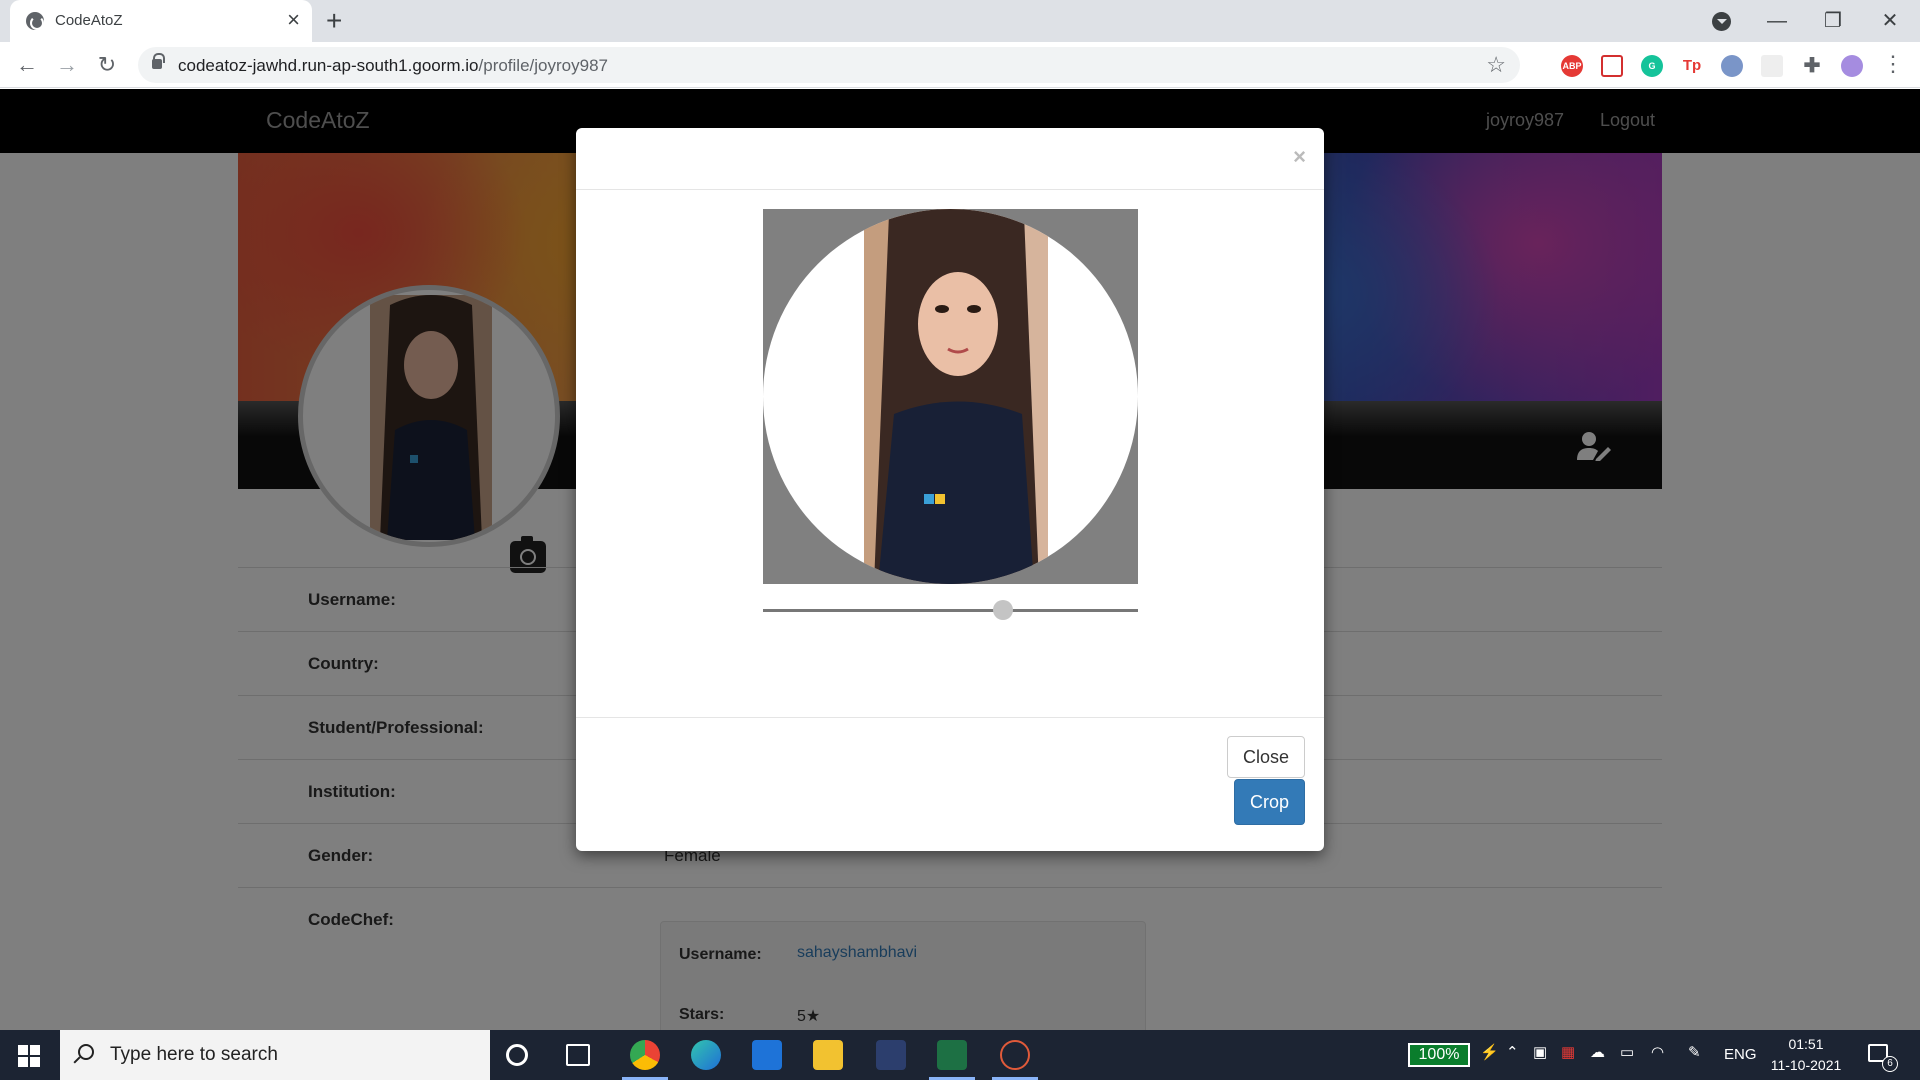  I want to click on cortana-icon, so click(517, 1055).